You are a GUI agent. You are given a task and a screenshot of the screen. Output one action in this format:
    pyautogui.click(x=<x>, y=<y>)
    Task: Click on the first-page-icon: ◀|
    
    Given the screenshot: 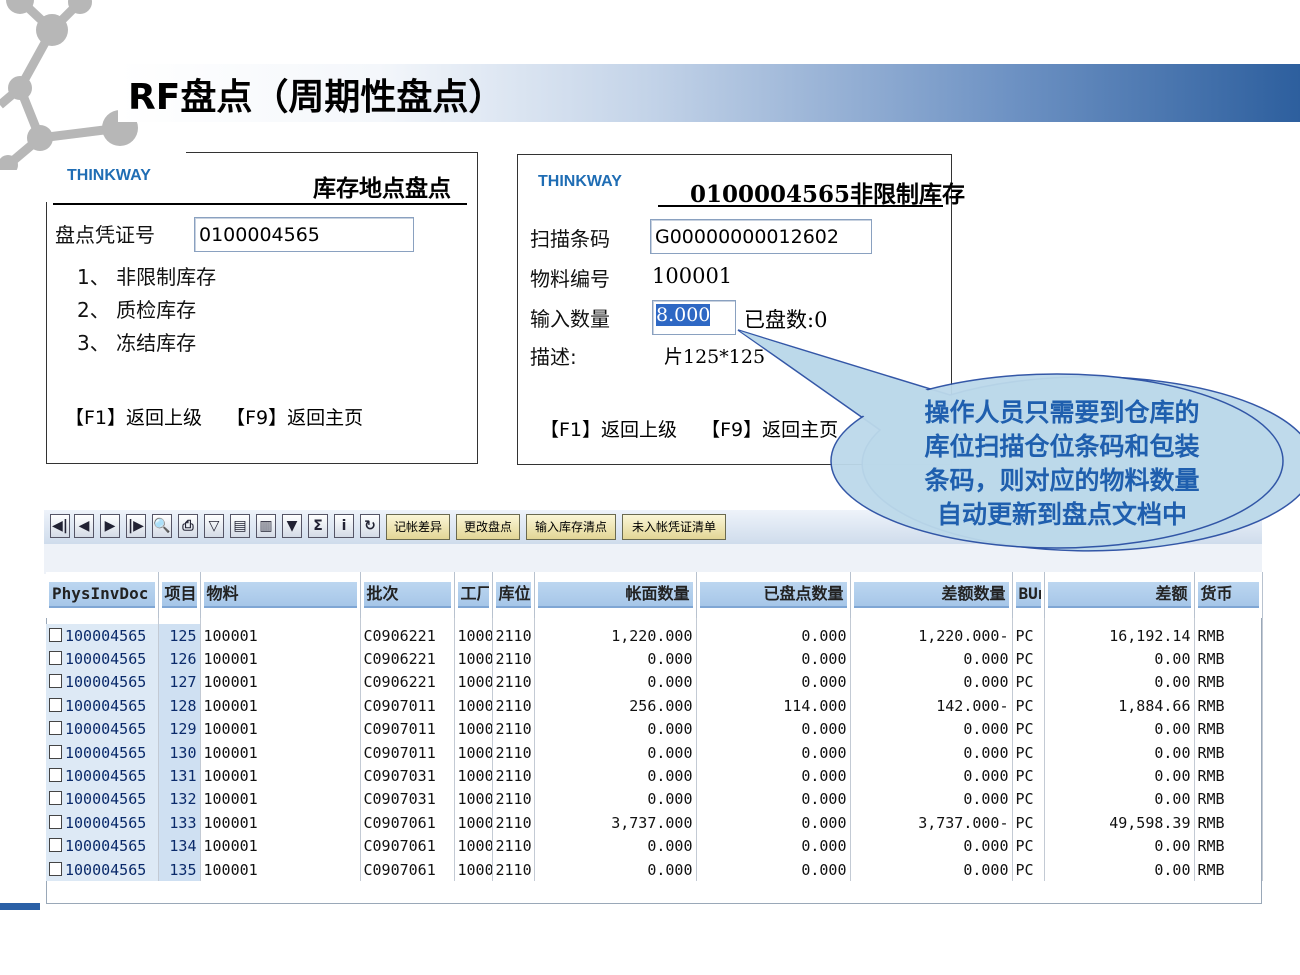 What is the action you would take?
    pyautogui.click(x=60, y=526)
    